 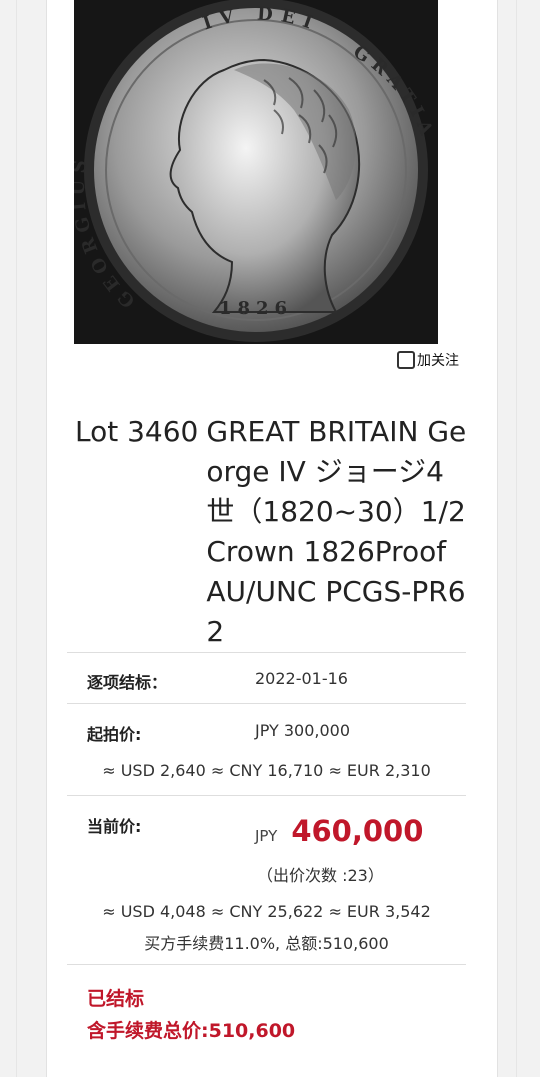 I want to click on lot-number: Lot 3460, so click(x=137, y=431).